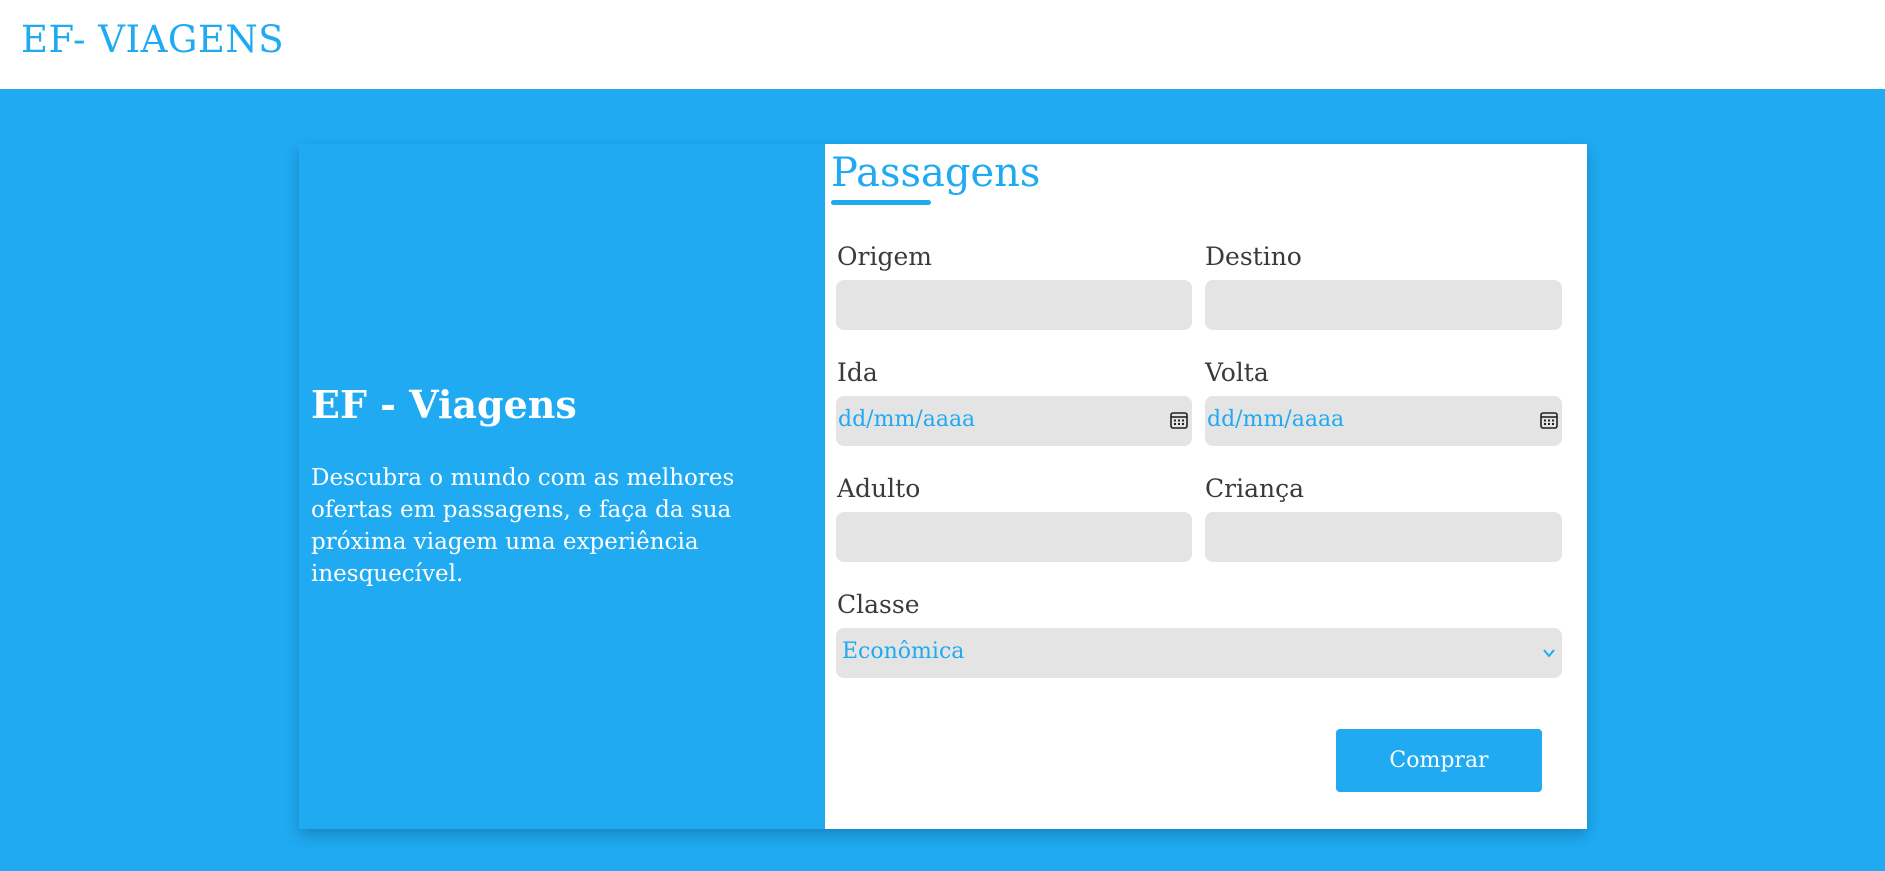  Describe the element at coordinates (444, 404) in the screenshot. I see `hero-title: EF - Viagens` at that location.